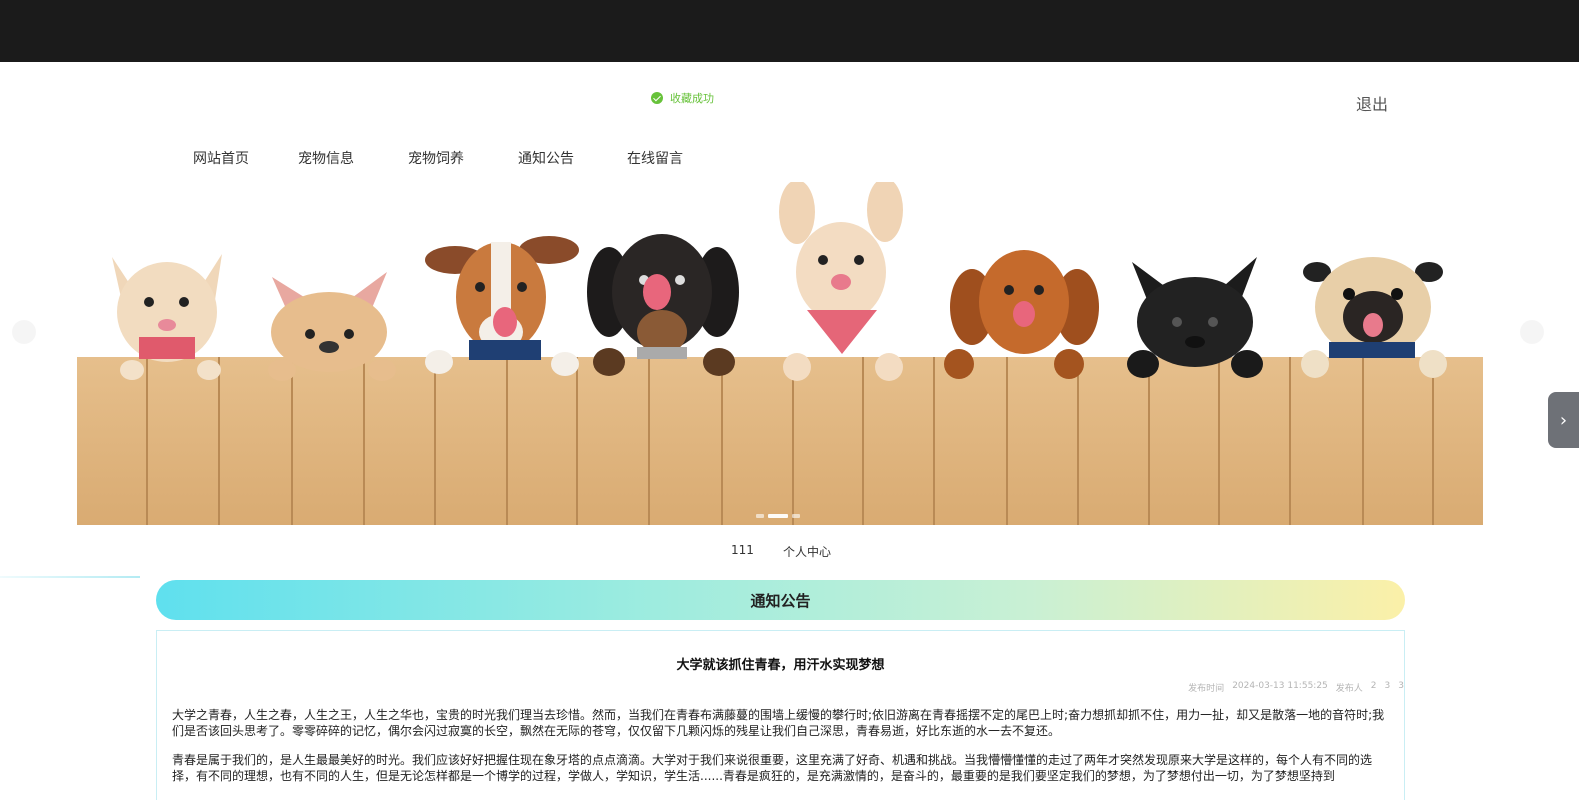 The image size is (1579, 800). I want to click on nav-item-pet-care: 宠物饲养, so click(436, 158).